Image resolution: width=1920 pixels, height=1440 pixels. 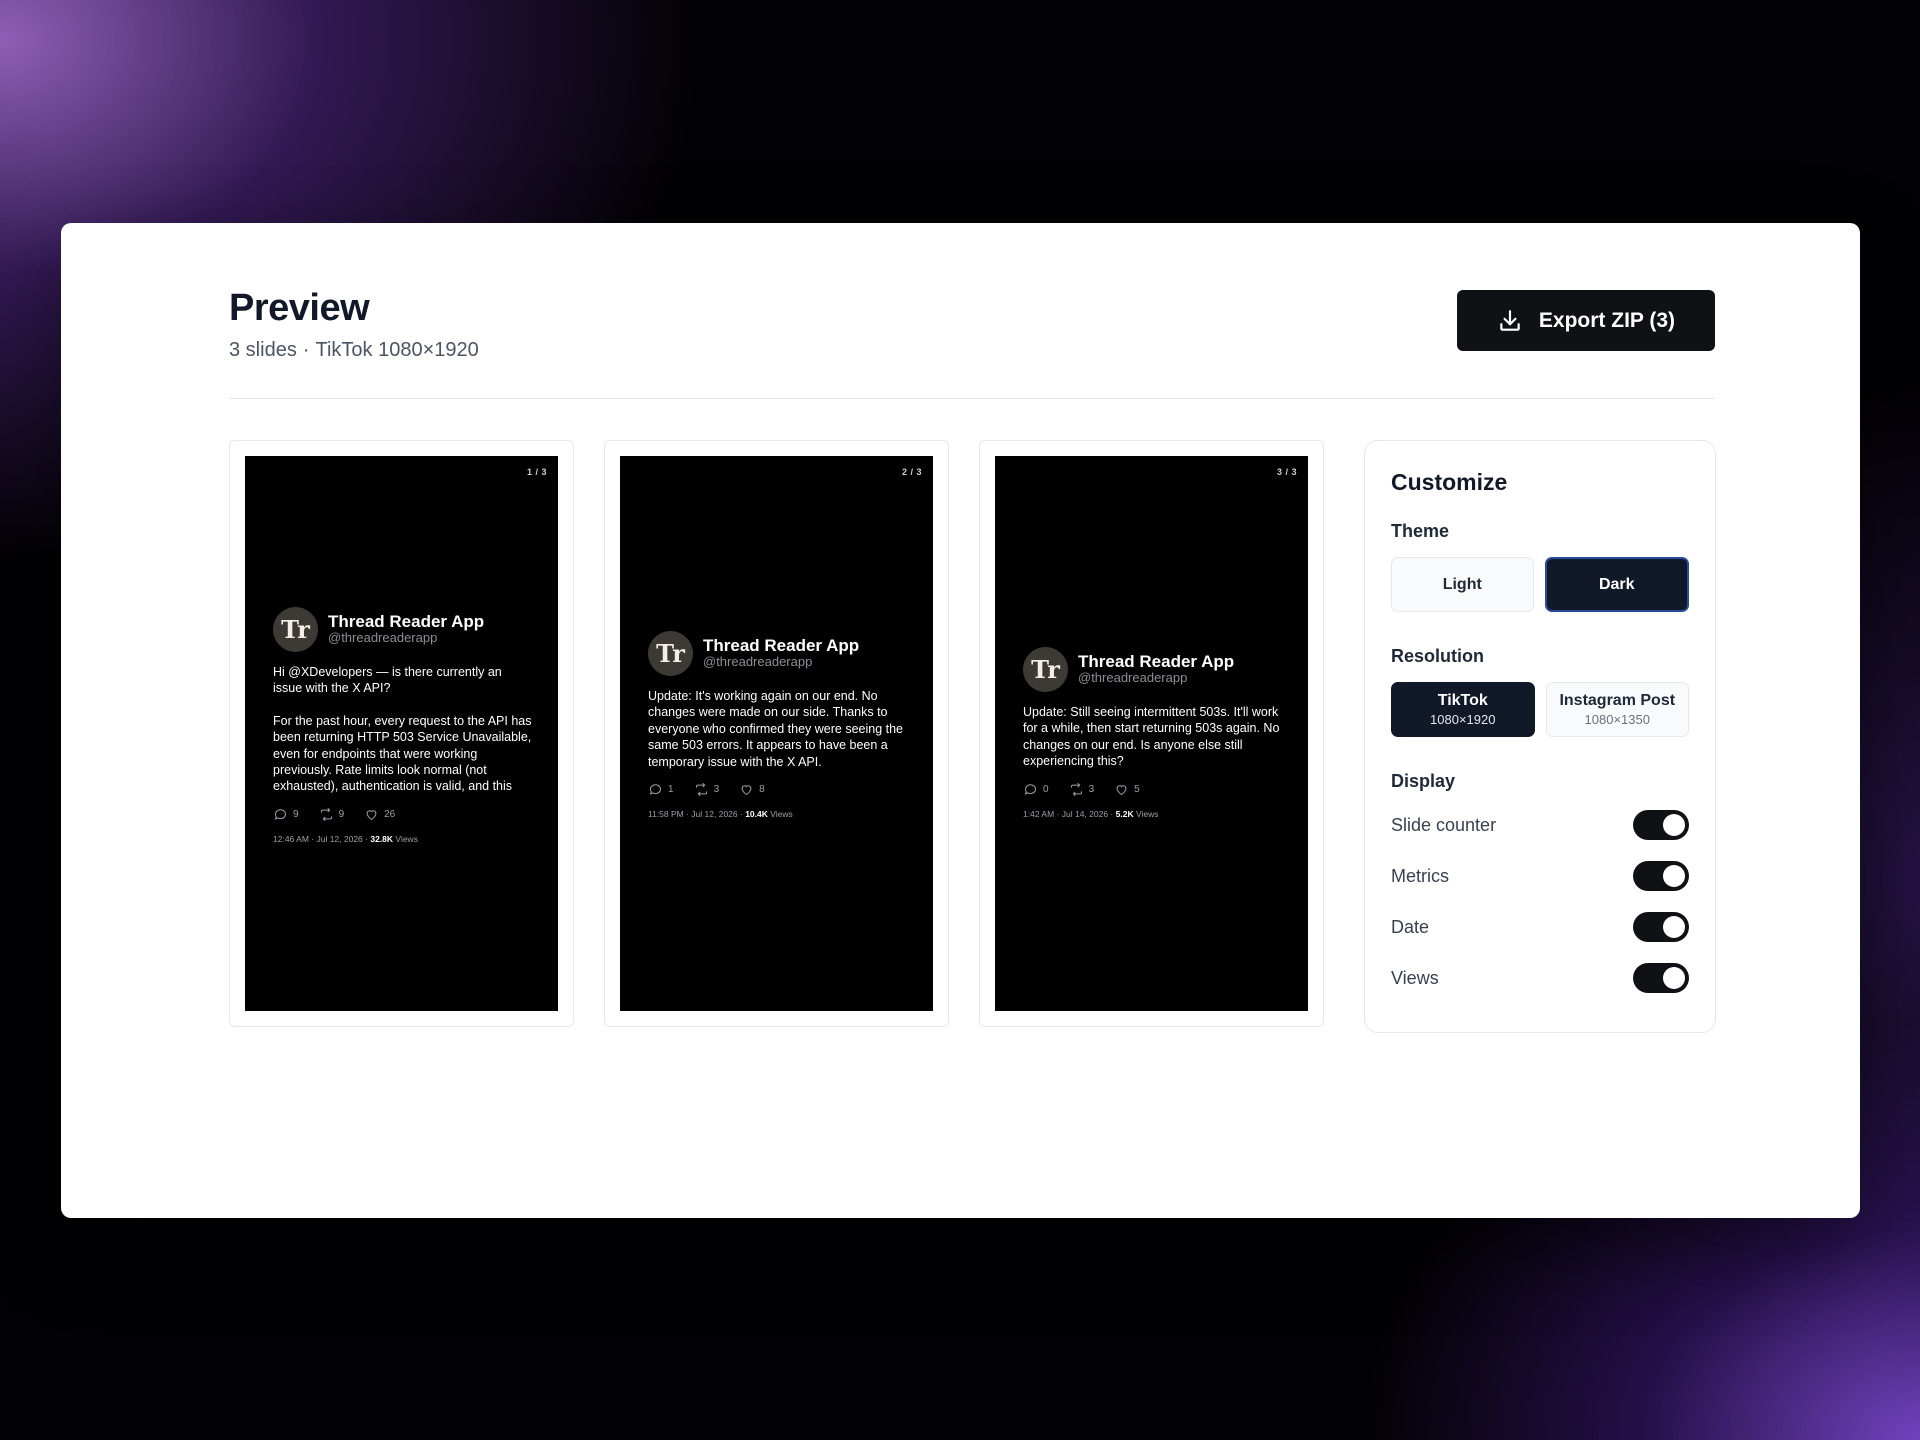 I want to click on slide-counter: 3 / 3, so click(x=1286, y=472).